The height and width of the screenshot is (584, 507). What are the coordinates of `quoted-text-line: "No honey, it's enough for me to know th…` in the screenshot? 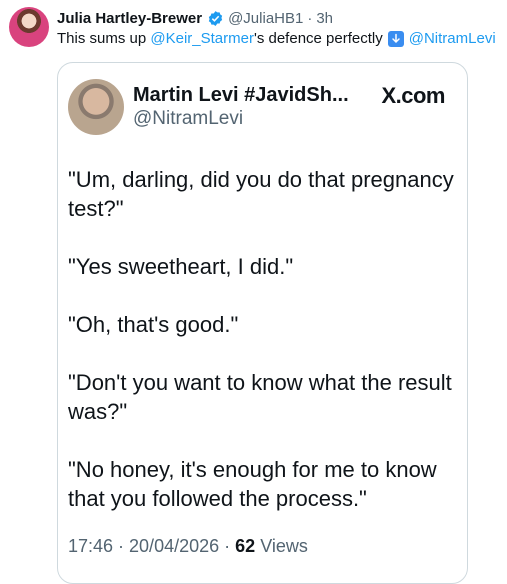 It's located at (252, 484).